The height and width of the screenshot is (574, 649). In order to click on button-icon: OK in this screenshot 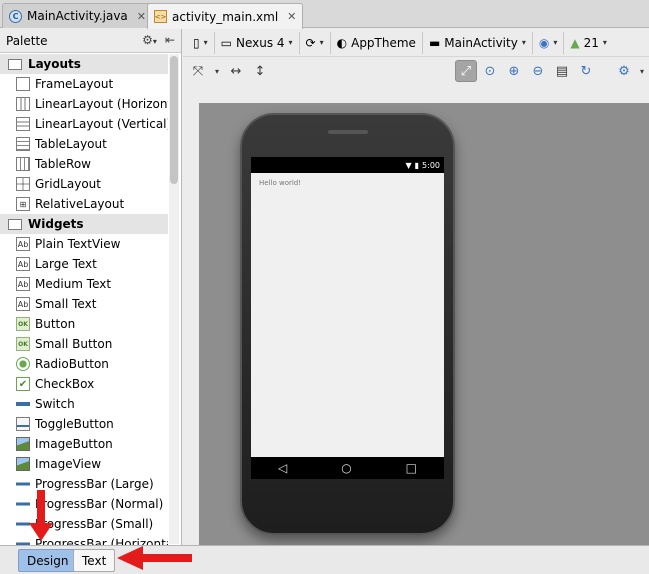, I will do `click(23, 344)`.